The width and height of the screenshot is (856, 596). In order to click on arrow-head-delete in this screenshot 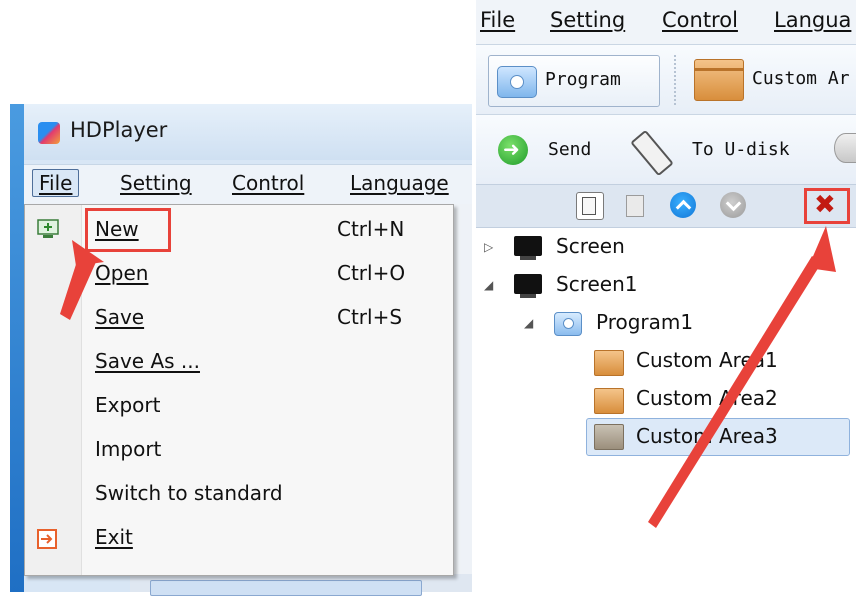, I will do `click(822, 249)`.